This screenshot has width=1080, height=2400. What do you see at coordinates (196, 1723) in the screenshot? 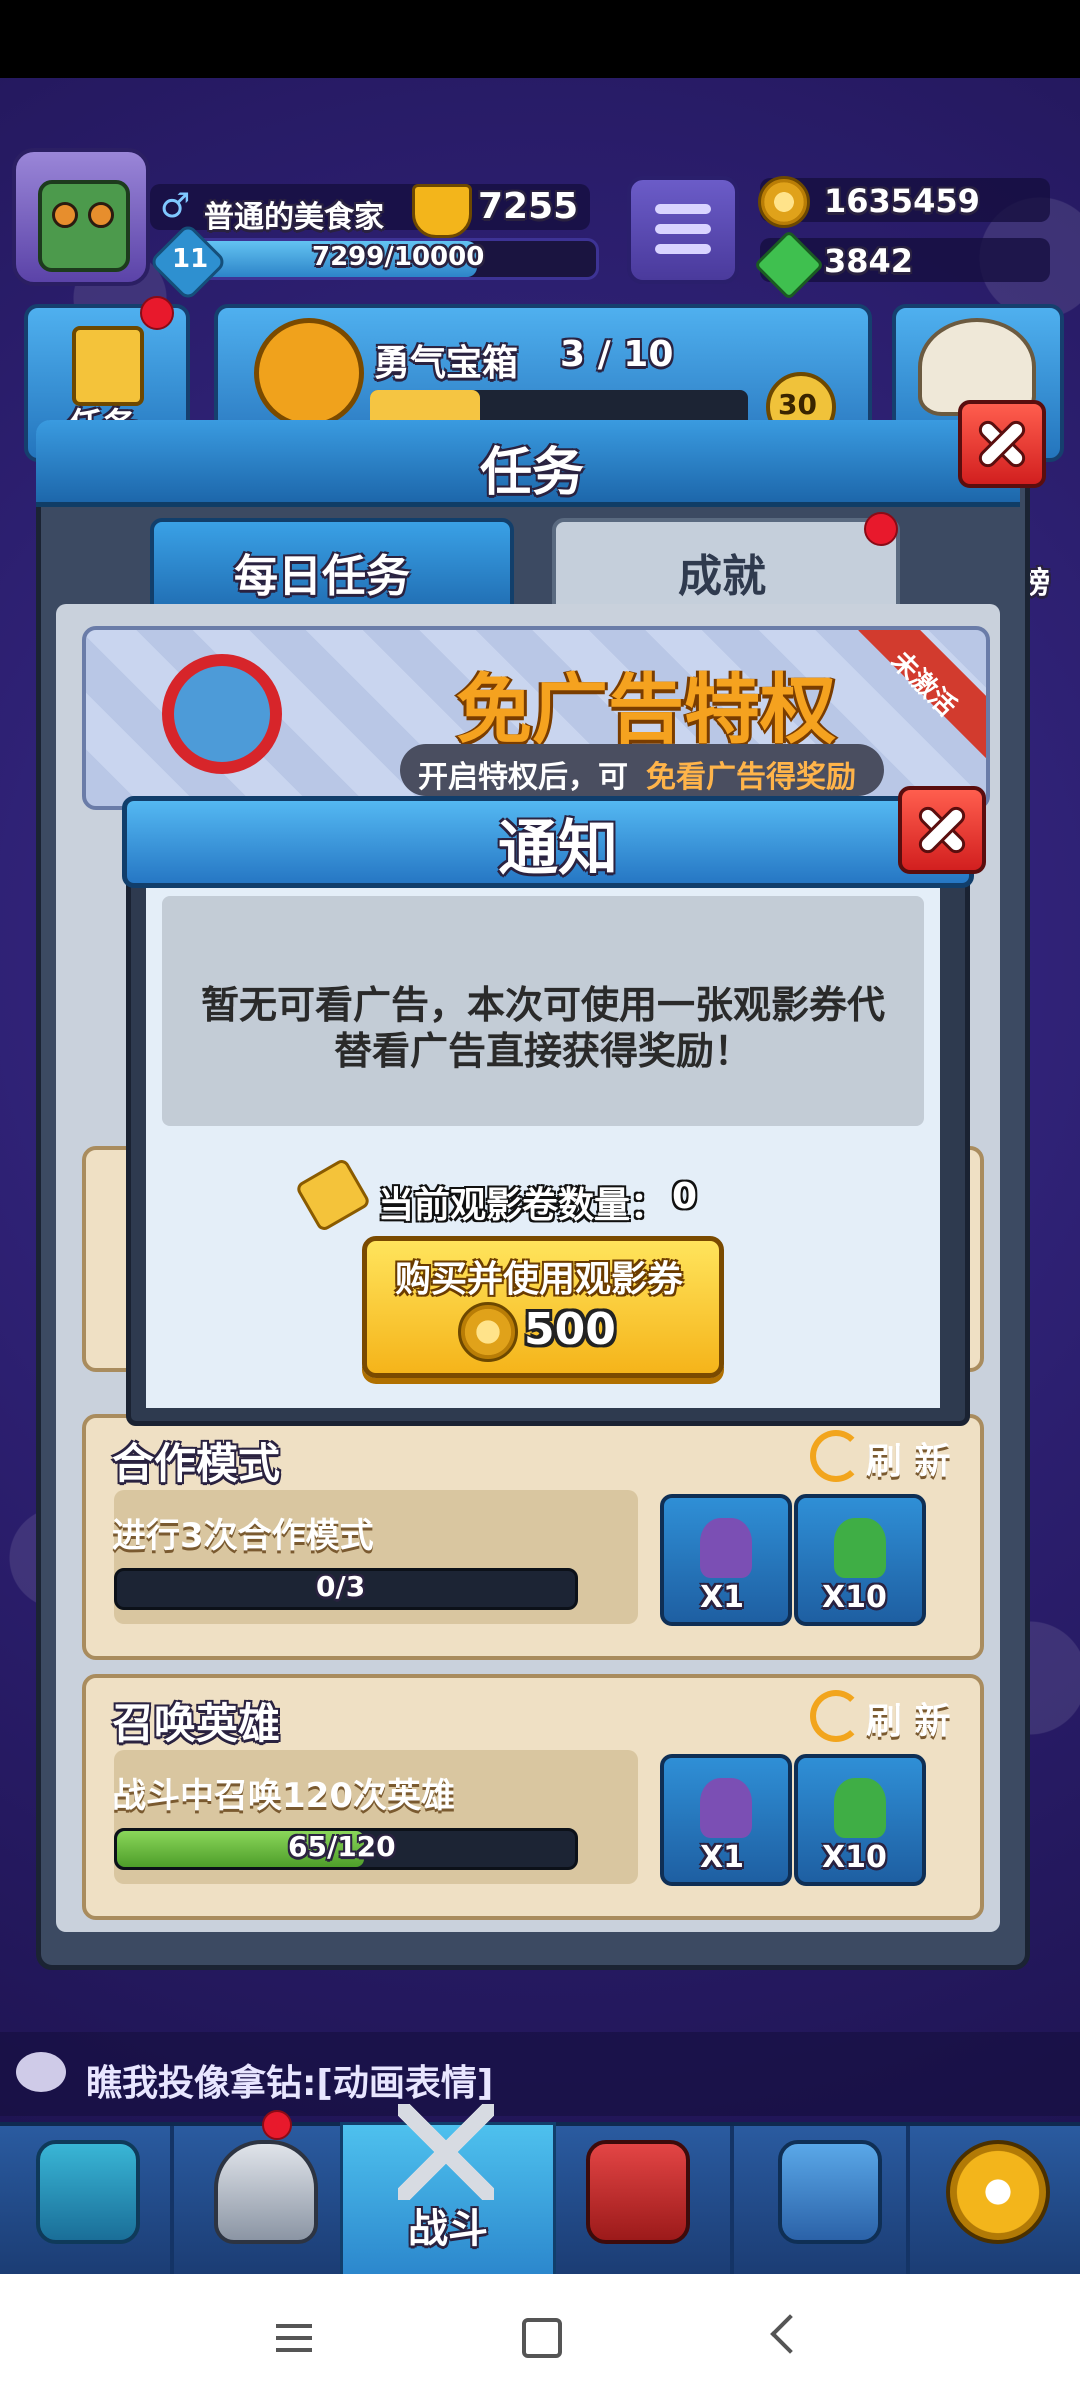
I see `task-name: 召唤英雄` at bounding box center [196, 1723].